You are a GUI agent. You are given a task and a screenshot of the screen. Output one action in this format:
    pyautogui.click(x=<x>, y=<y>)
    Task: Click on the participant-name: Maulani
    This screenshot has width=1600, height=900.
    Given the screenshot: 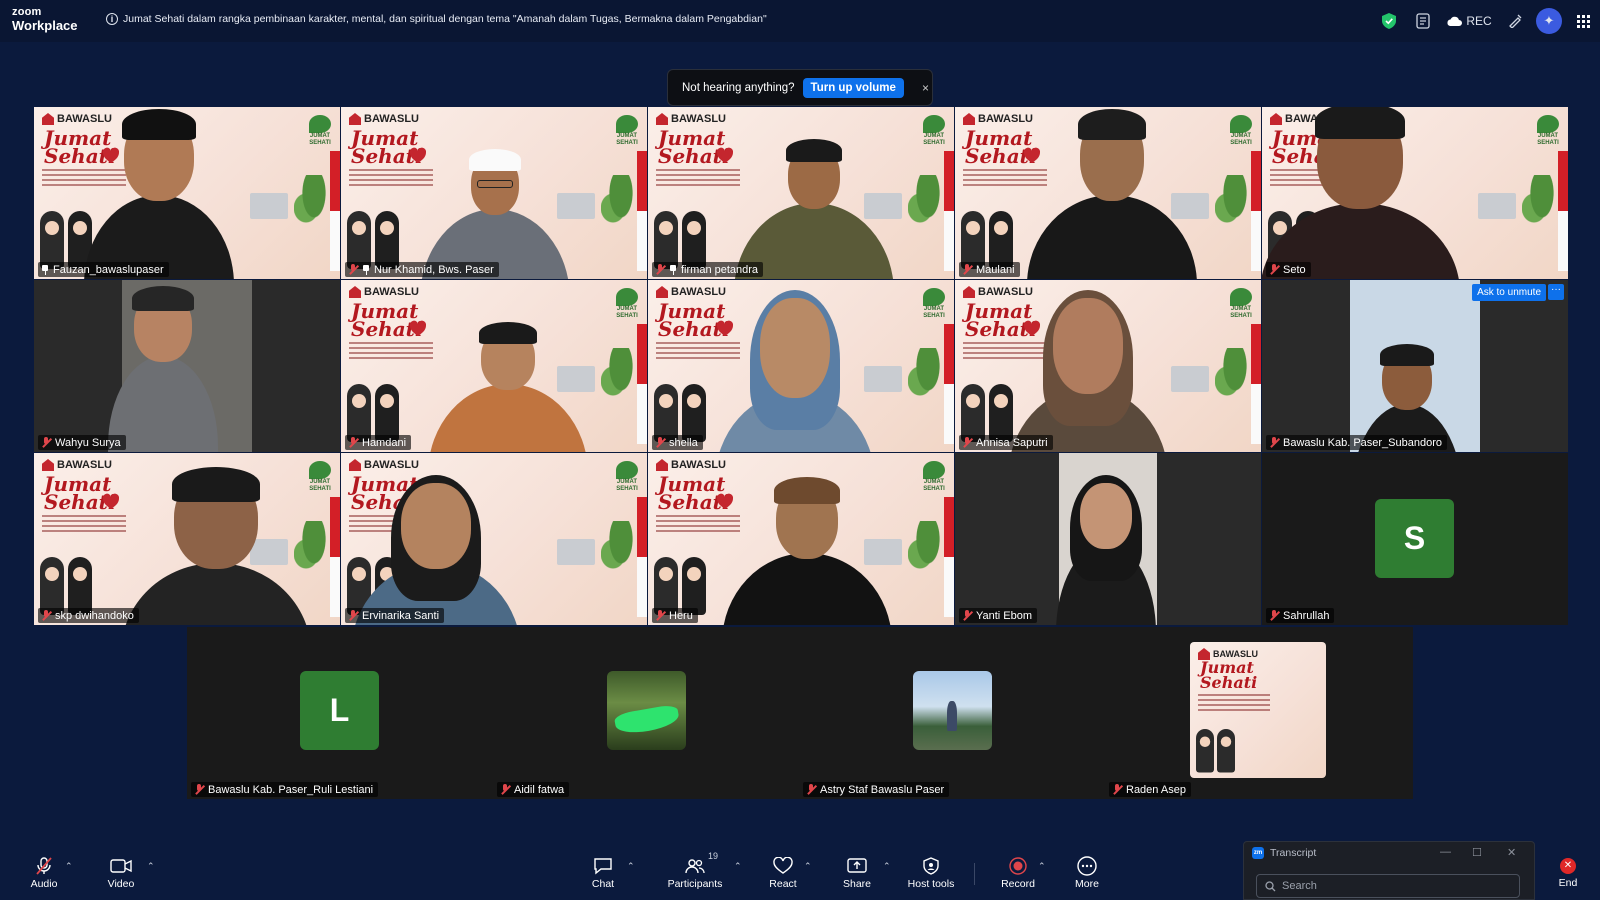 What is the action you would take?
    pyautogui.click(x=995, y=269)
    